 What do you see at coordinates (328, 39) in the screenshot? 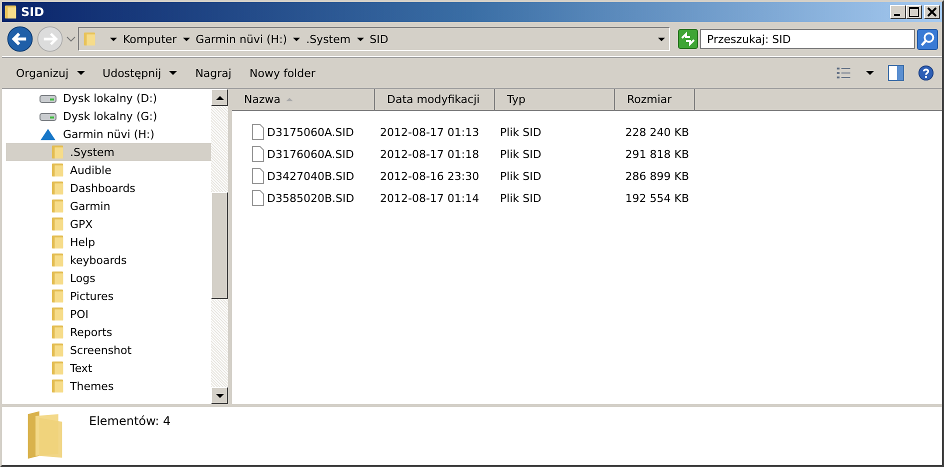
I see `breadcrumb: .System` at bounding box center [328, 39].